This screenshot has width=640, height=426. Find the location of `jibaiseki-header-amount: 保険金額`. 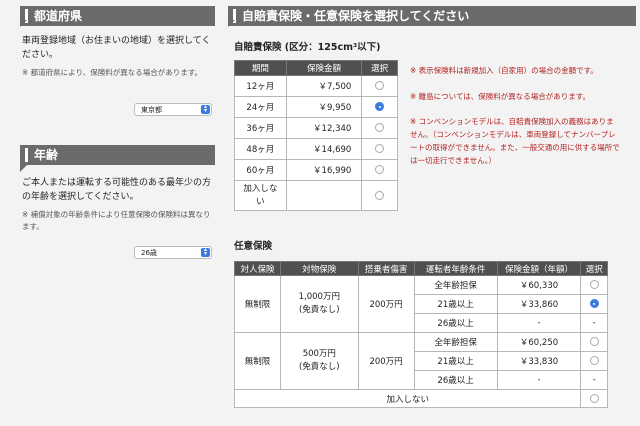

jibaiseki-header-amount: 保険金額 is located at coordinates (324, 68).